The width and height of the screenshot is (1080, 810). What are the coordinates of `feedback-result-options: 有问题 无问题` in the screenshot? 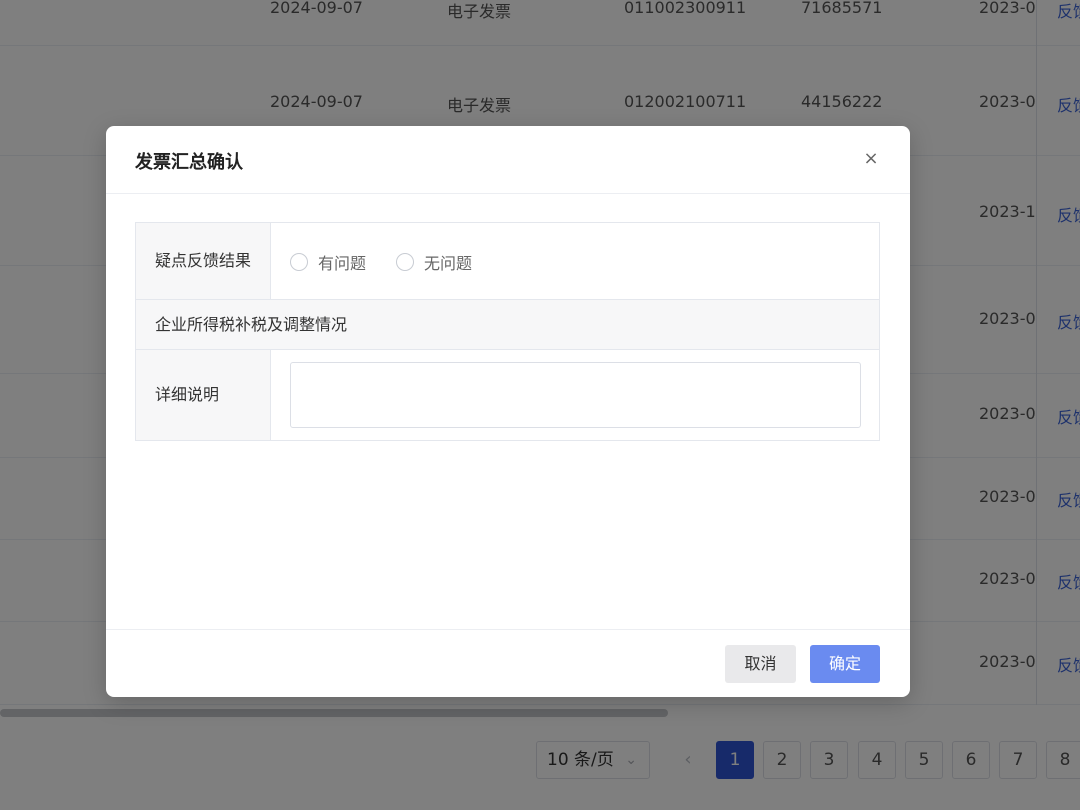 It's located at (575, 261).